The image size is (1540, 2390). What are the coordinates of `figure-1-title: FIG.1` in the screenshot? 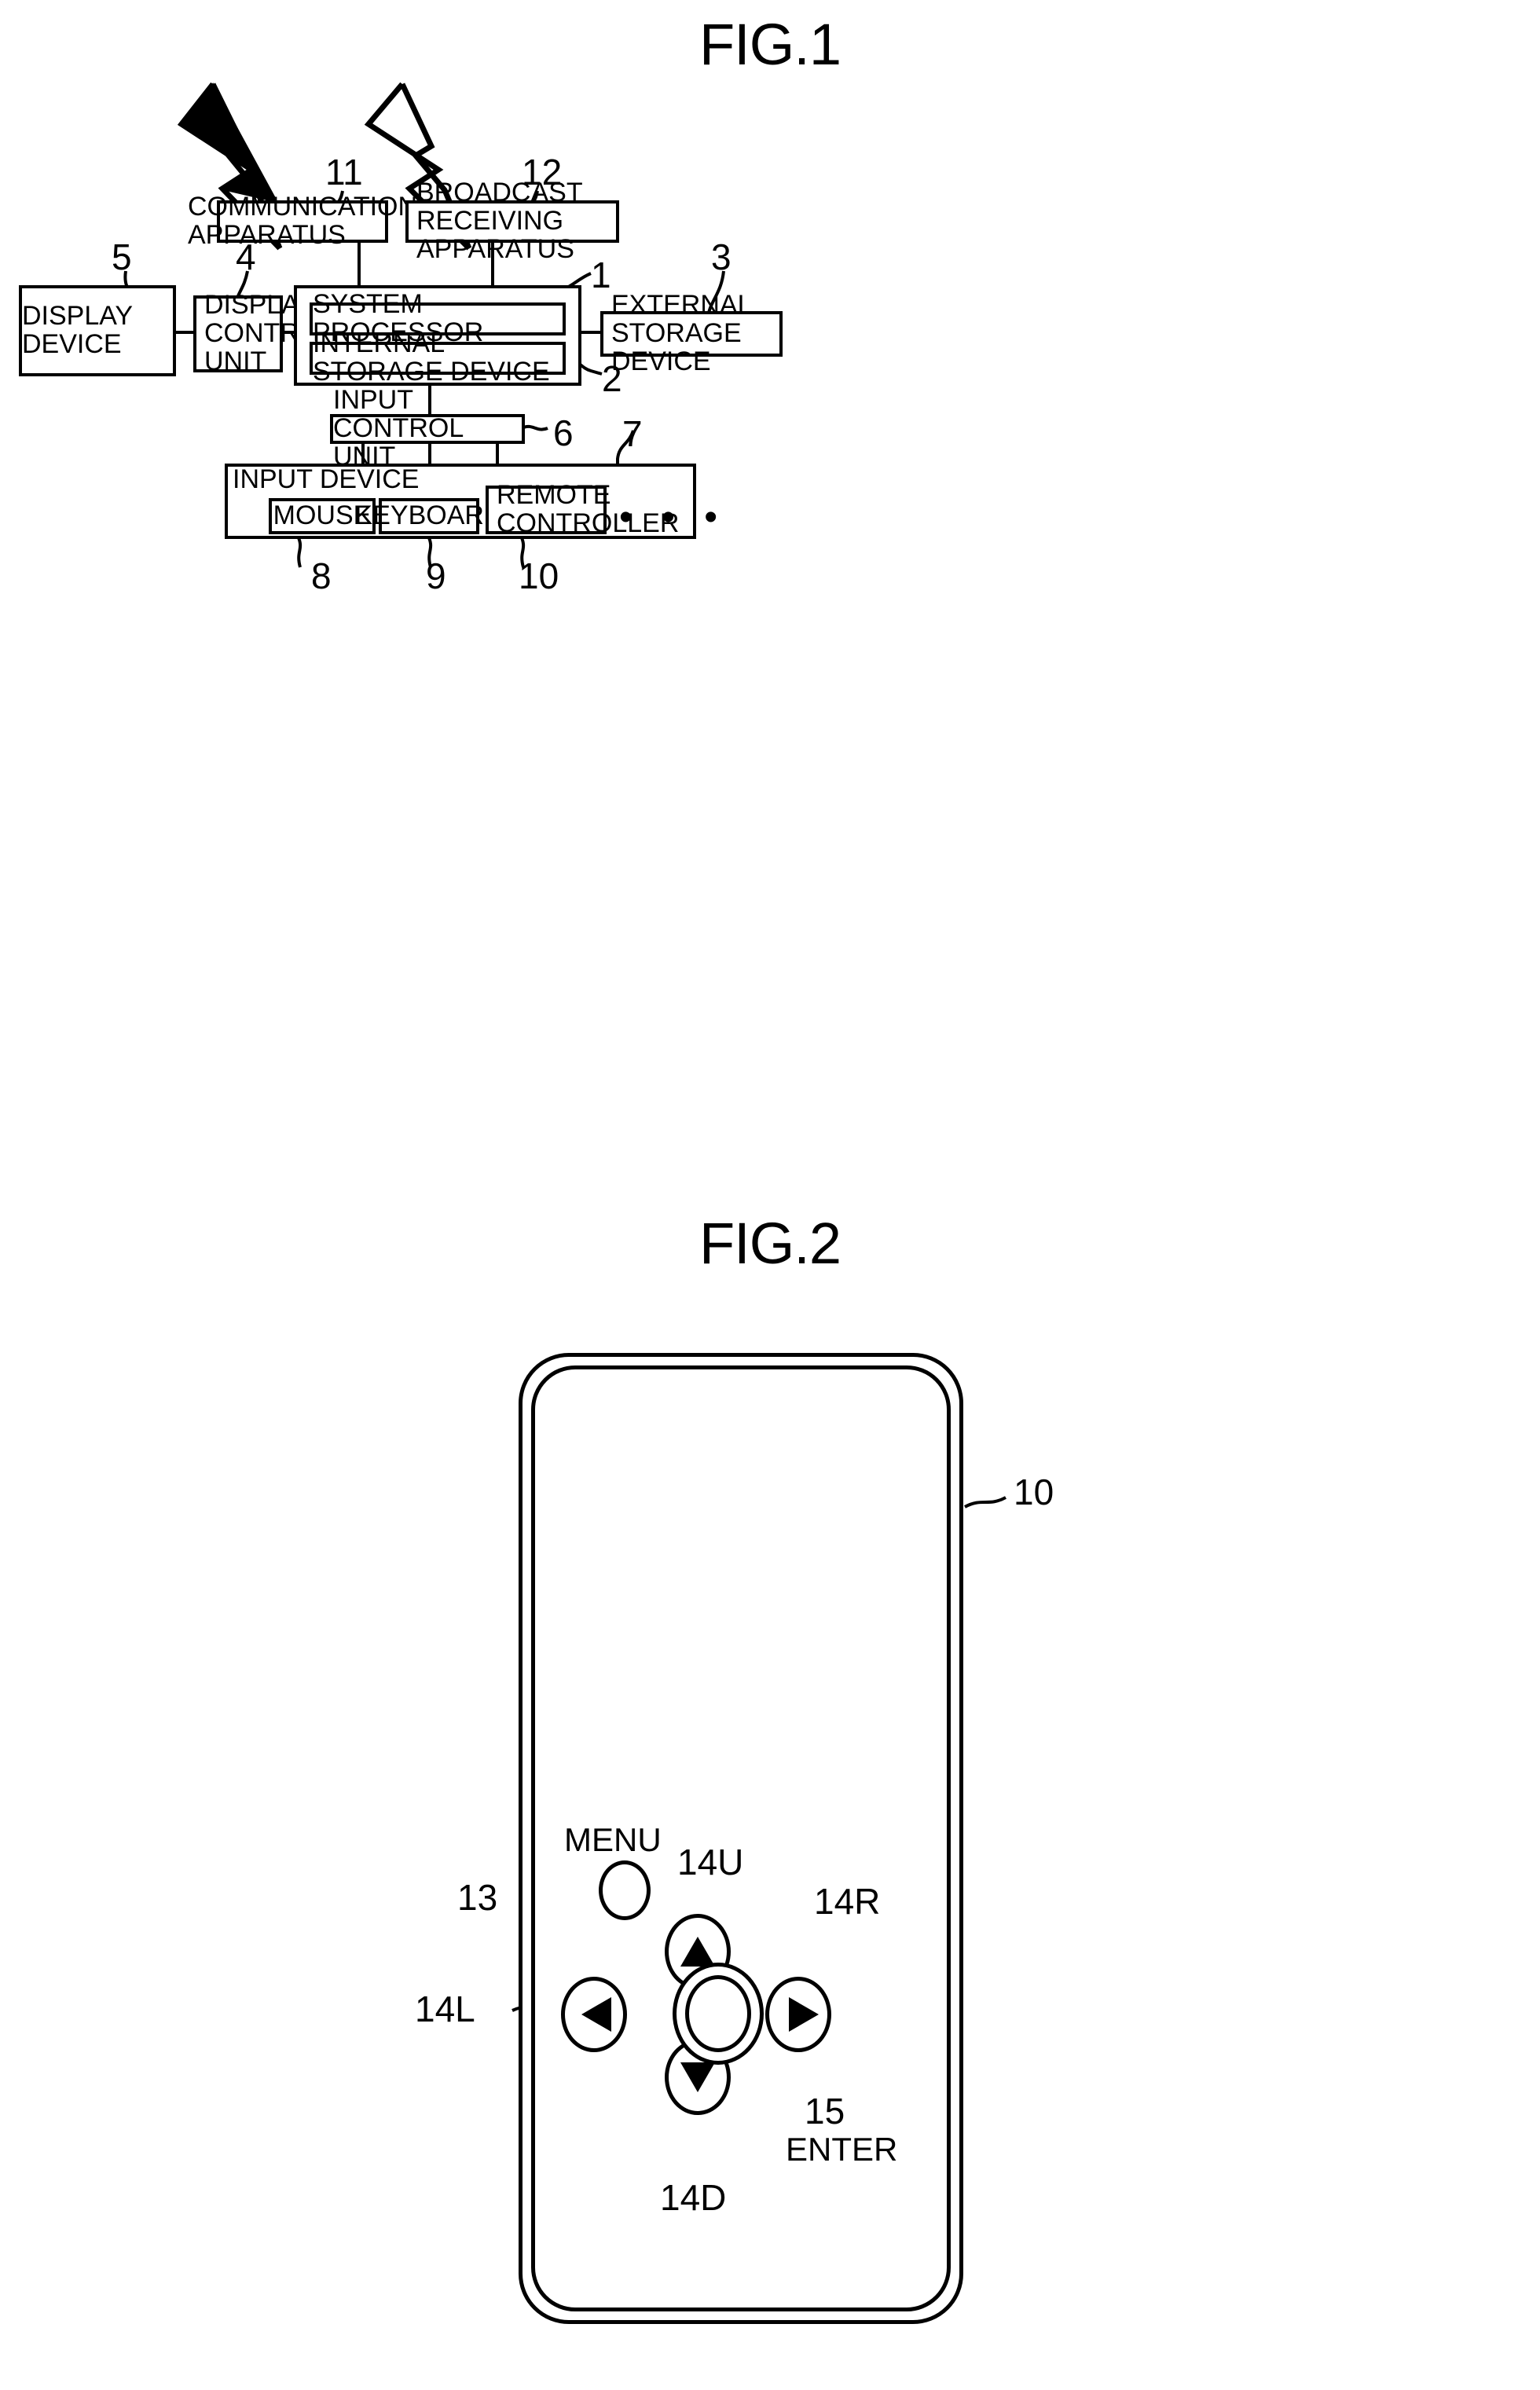 It's located at (770, 44).